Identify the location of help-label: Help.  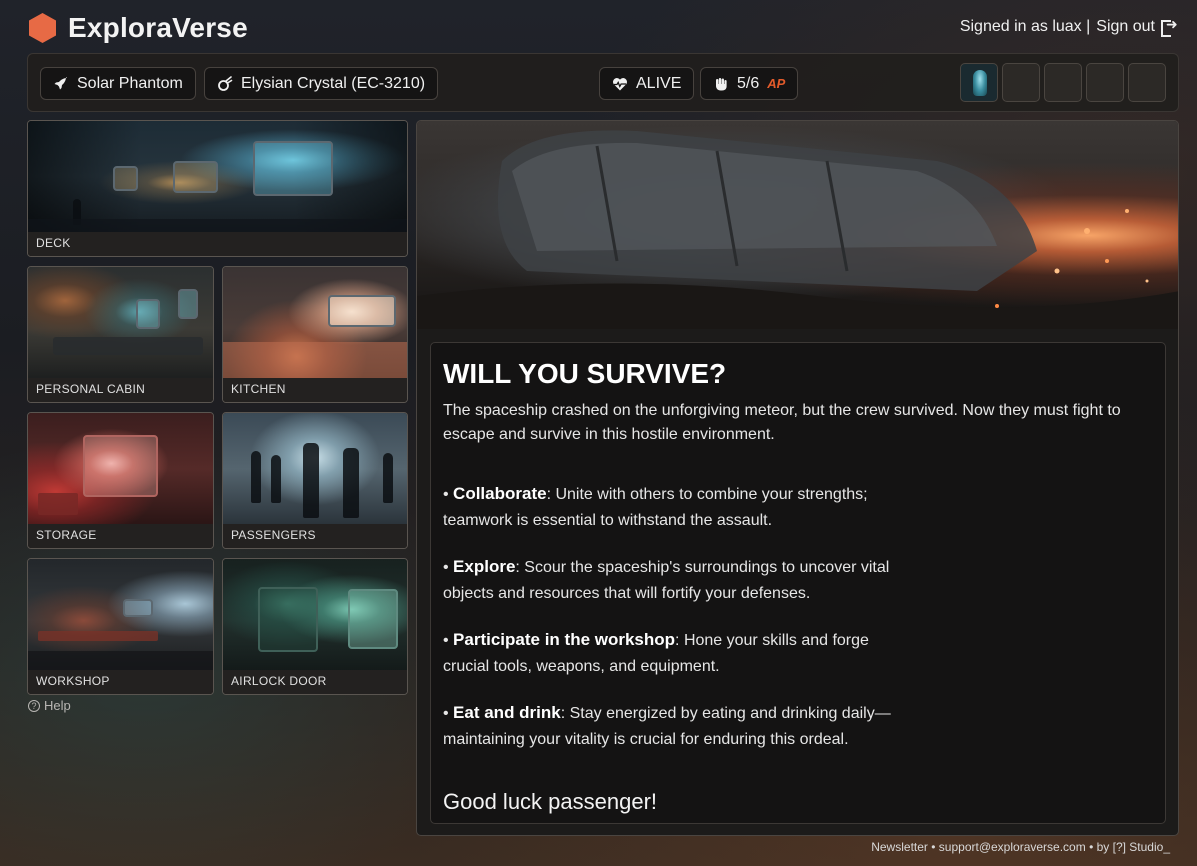
(57, 705).